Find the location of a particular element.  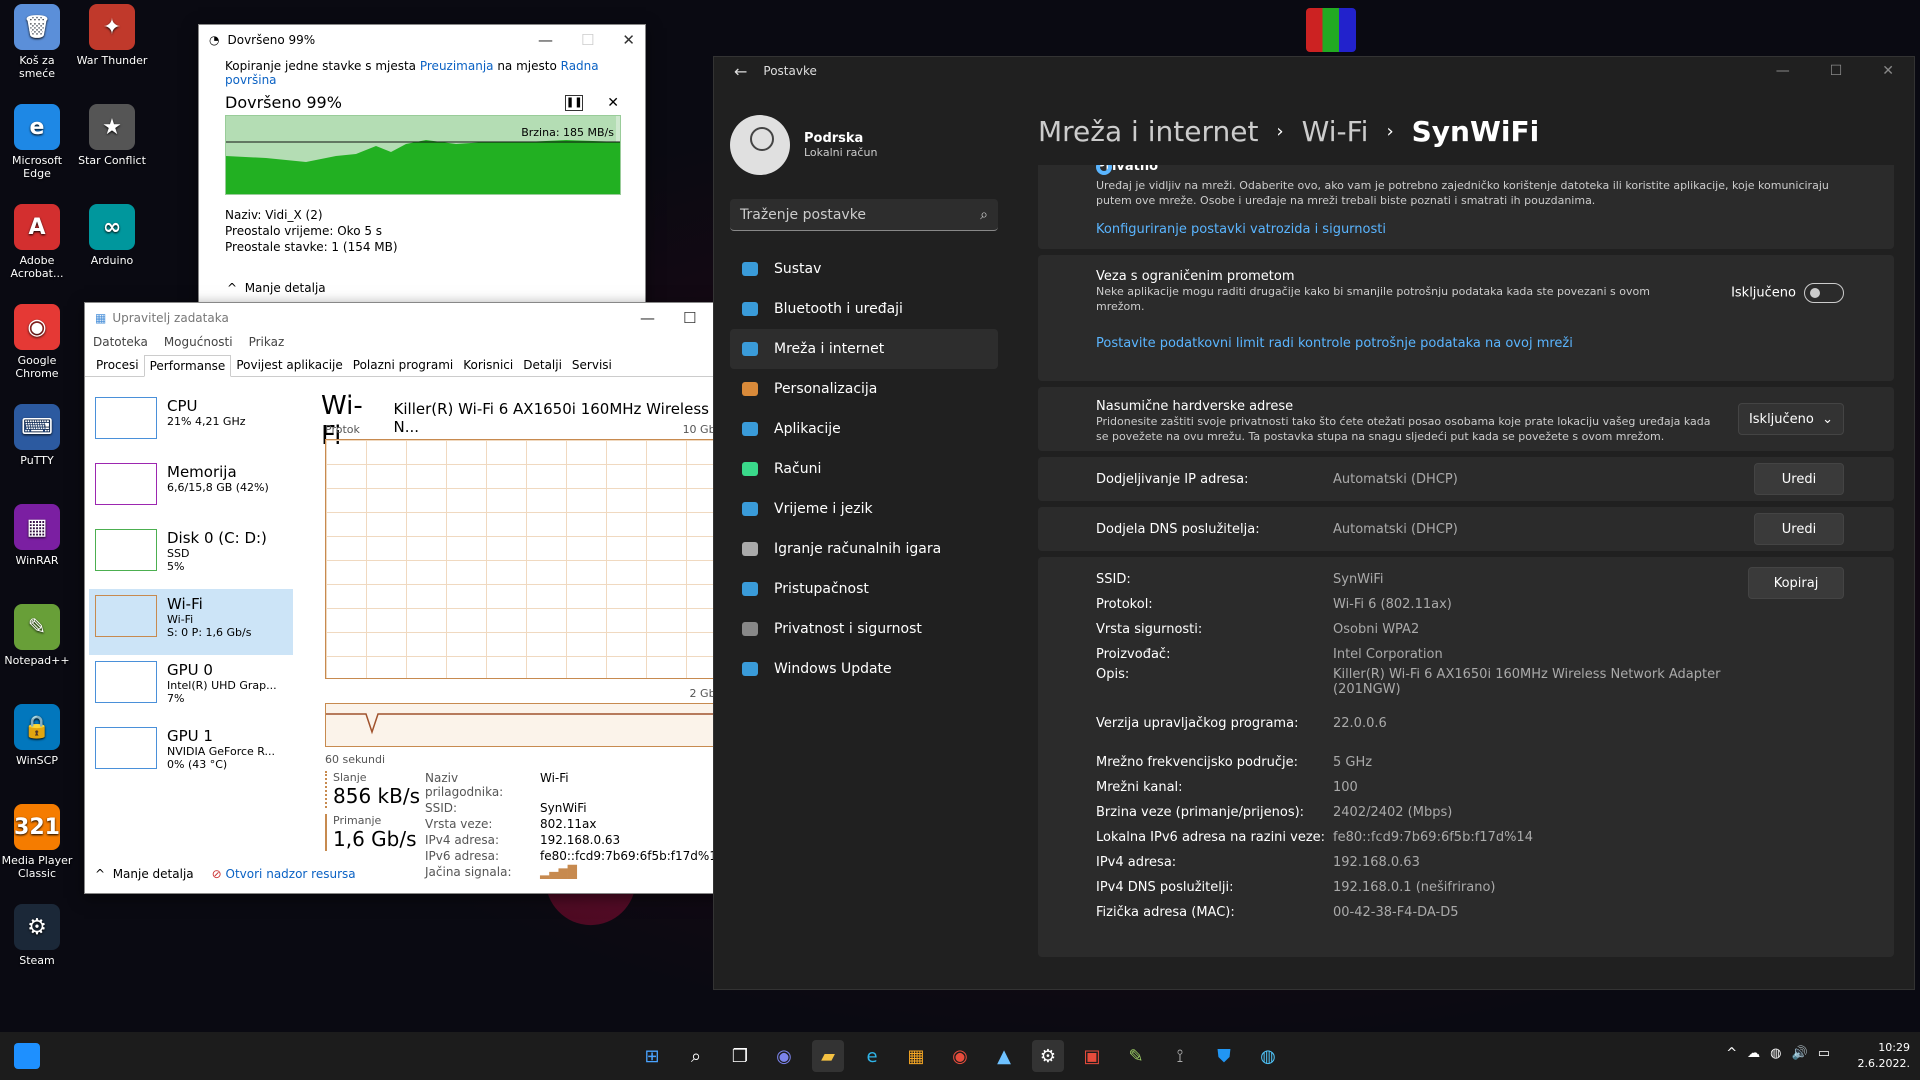

breadcrumb-network: Mreža i internet is located at coordinates (1148, 131).